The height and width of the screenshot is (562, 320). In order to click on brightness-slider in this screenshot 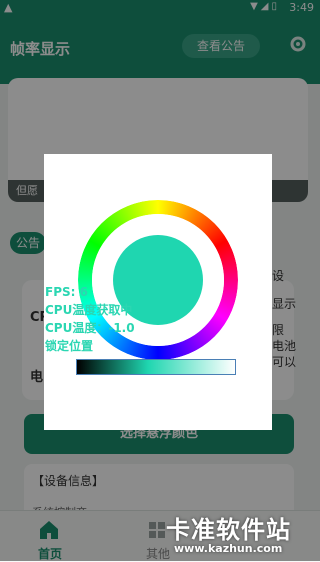, I will do `click(156, 367)`.